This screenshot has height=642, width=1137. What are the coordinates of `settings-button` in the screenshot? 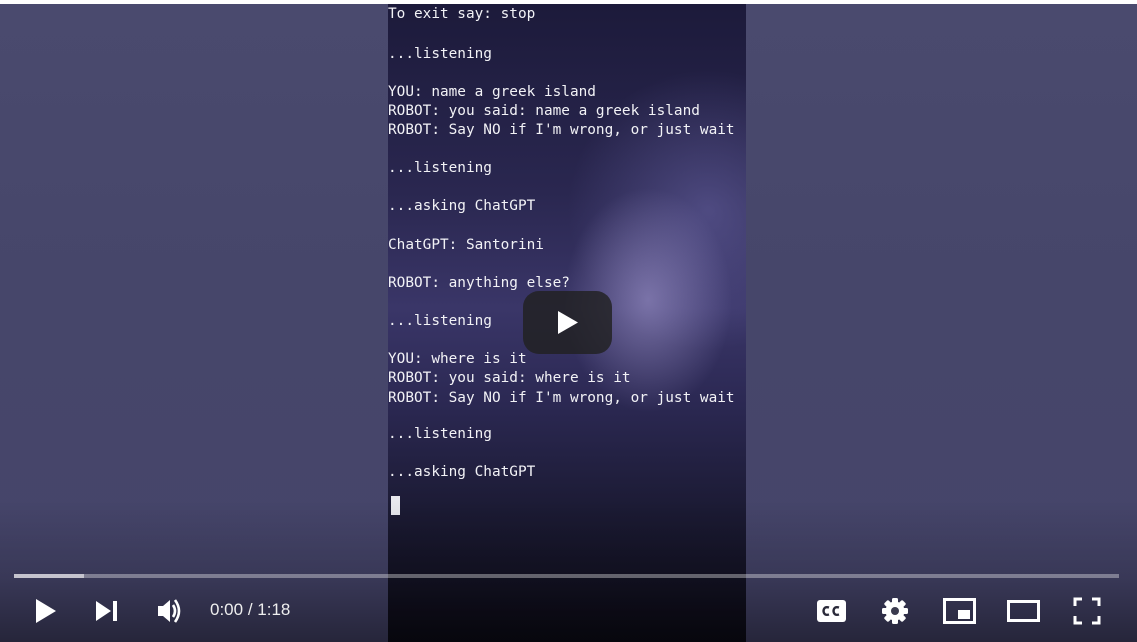 It's located at (895, 611).